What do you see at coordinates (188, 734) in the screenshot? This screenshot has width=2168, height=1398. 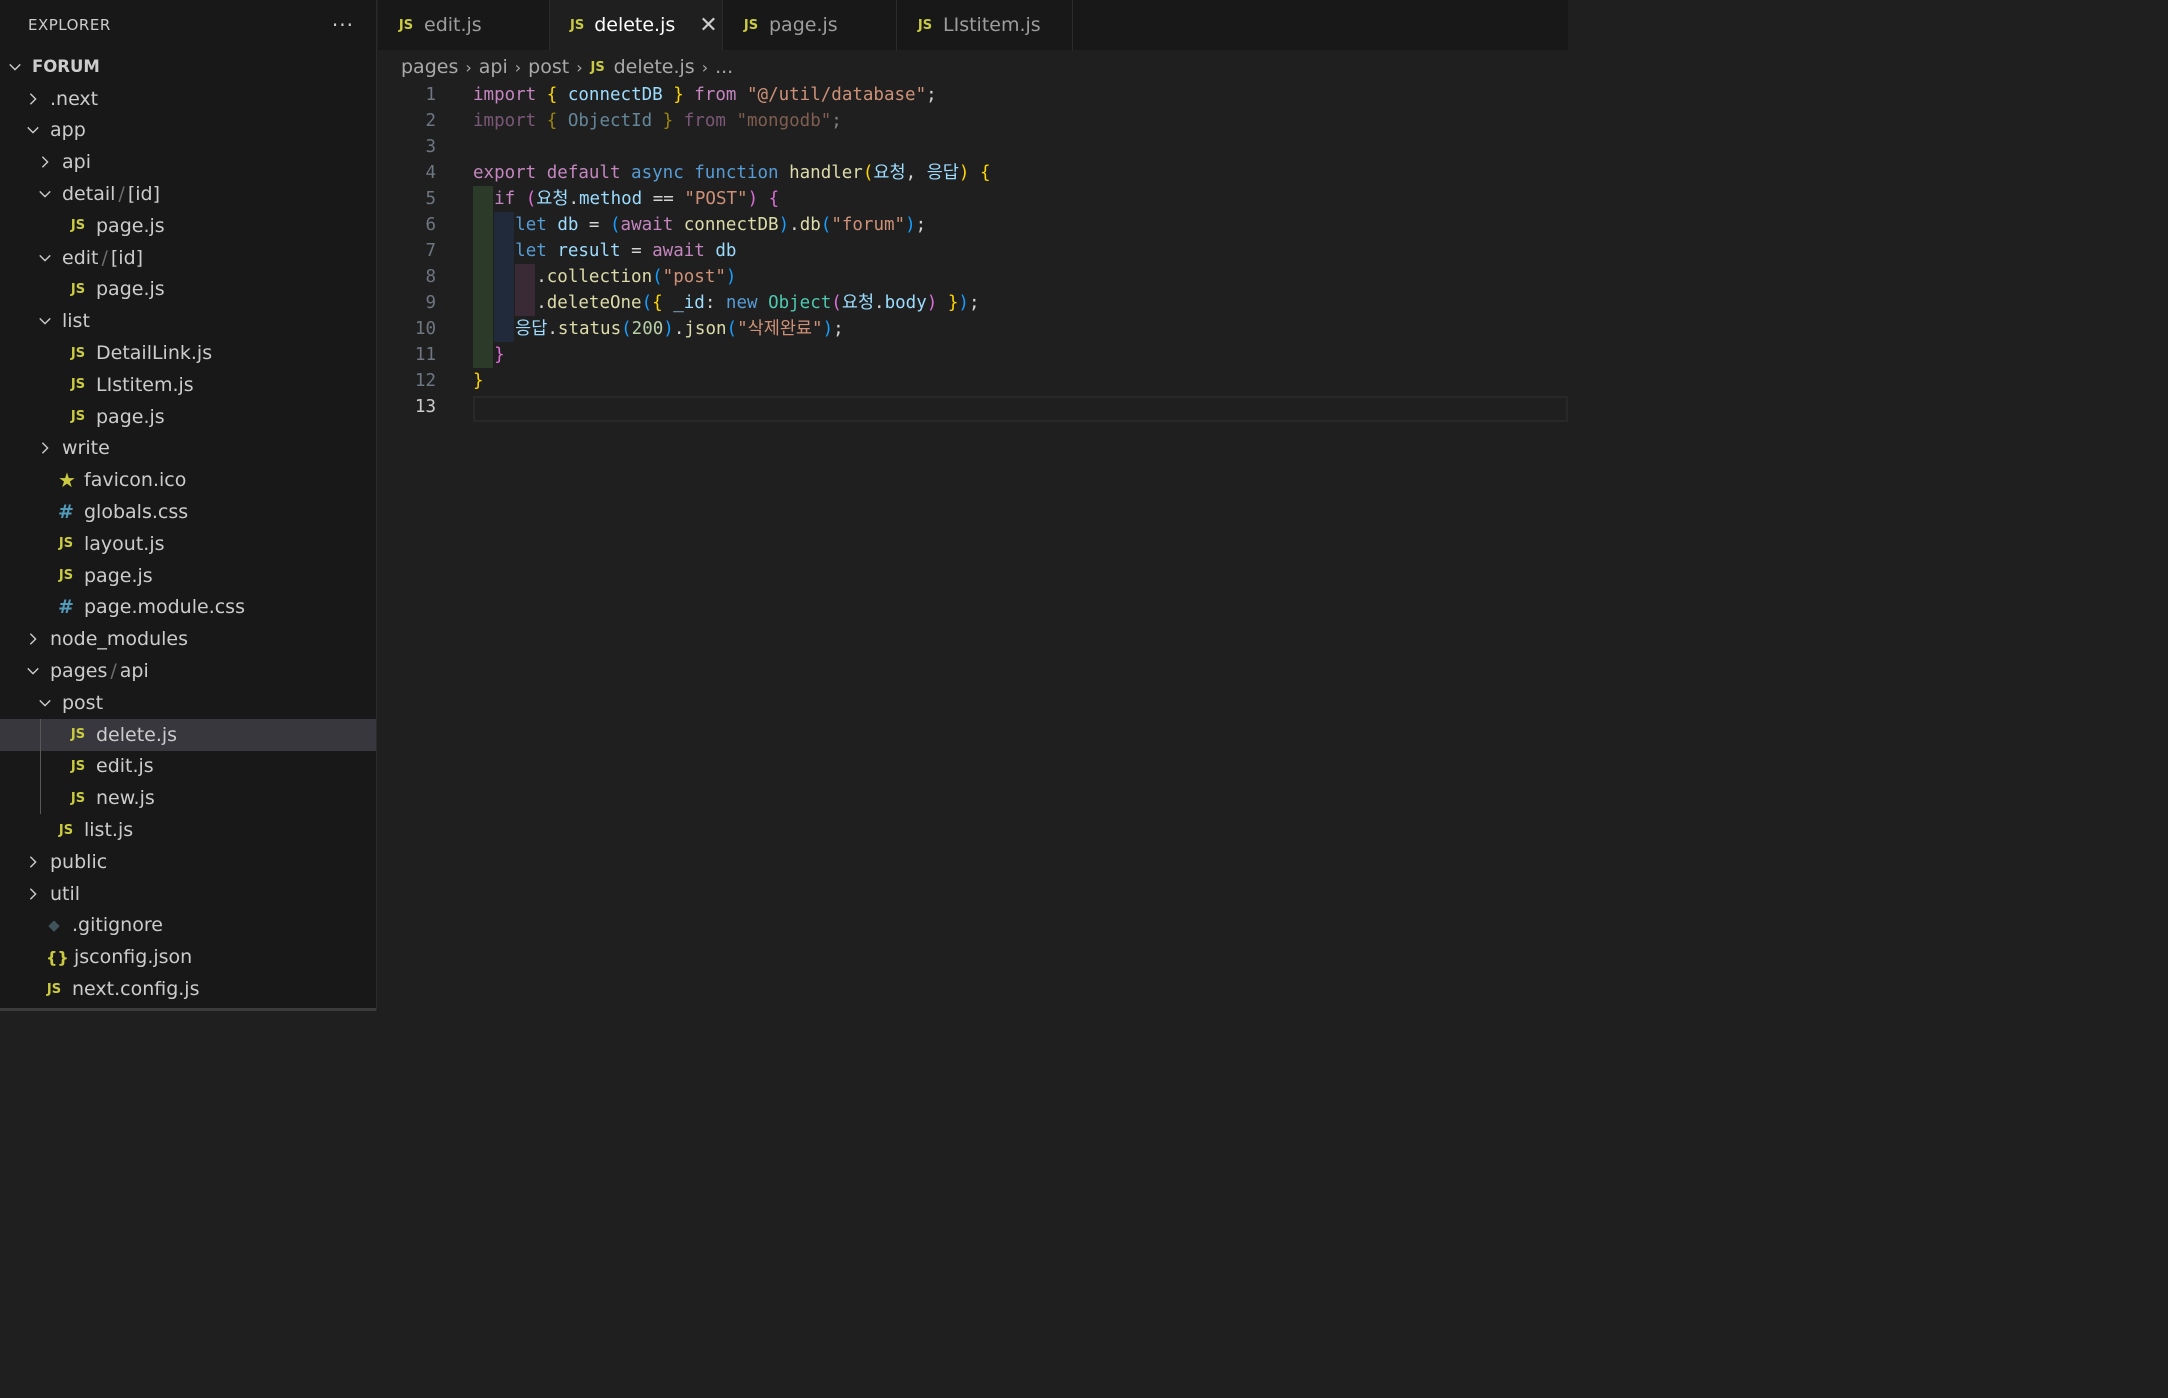 I see `tree-file-delete-js: JS delete.js` at bounding box center [188, 734].